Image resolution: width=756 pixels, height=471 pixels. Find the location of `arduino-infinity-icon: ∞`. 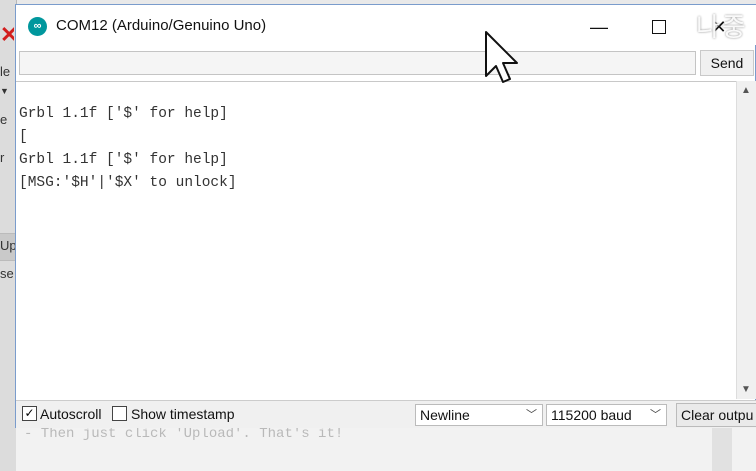

arduino-infinity-icon: ∞ is located at coordinates (37, 26).